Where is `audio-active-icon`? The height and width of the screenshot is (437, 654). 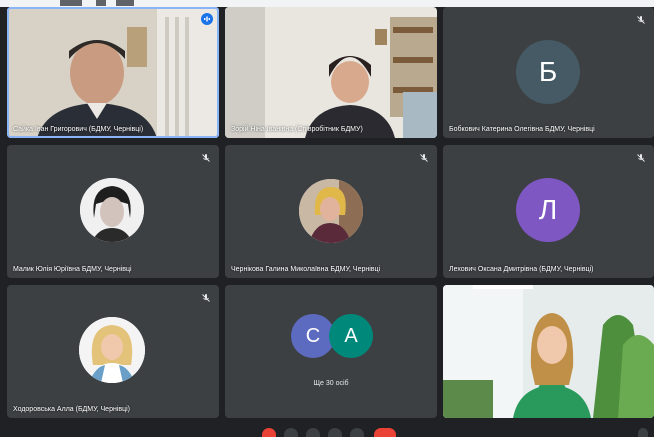
audio-active-icon is located at coordinates (207, 19).